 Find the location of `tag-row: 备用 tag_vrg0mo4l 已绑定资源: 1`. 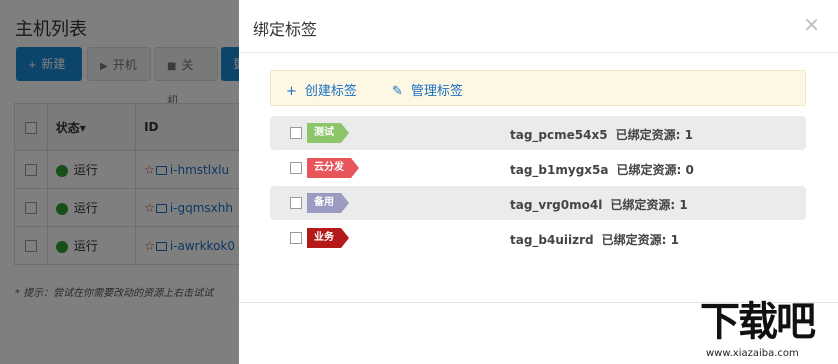

tag-row: 备用 tag_vrg0mo4l 已绑定资源: 1 is located at coordinates (538, 203).